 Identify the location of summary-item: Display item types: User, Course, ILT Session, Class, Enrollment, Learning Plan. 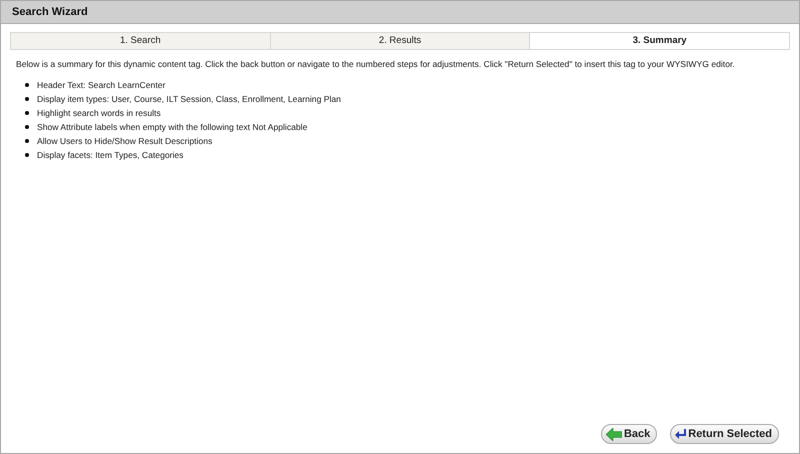
(189, 99).